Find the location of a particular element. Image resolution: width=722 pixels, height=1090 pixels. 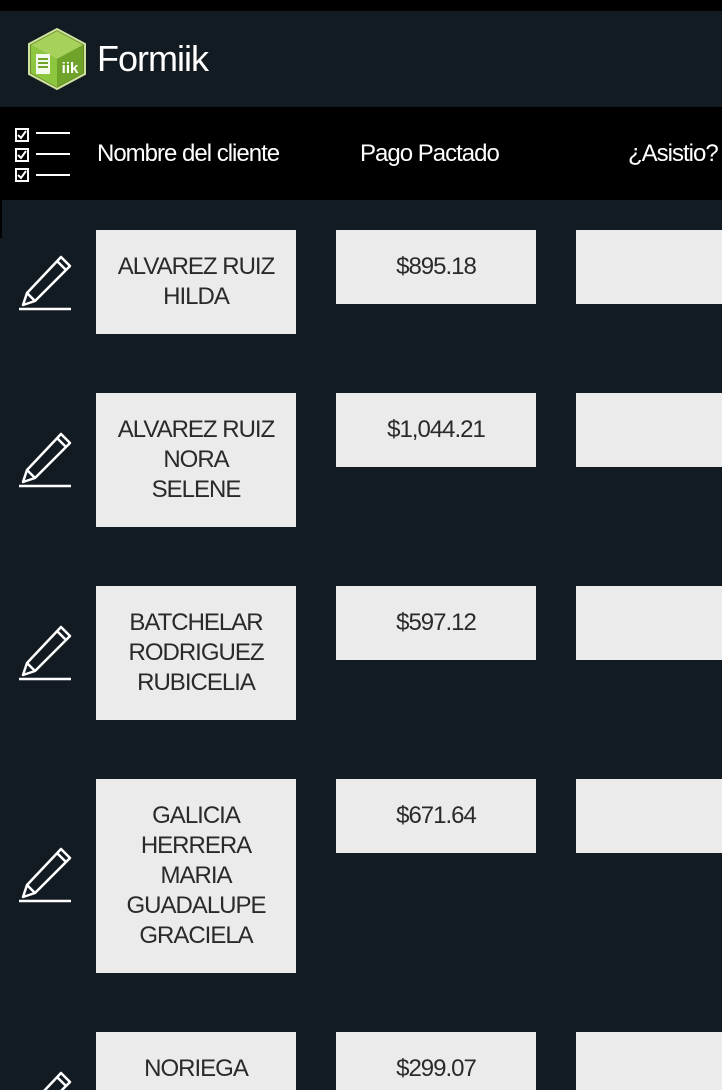

client-name-line: RUBICELIA is located at coordinates (196, 682).